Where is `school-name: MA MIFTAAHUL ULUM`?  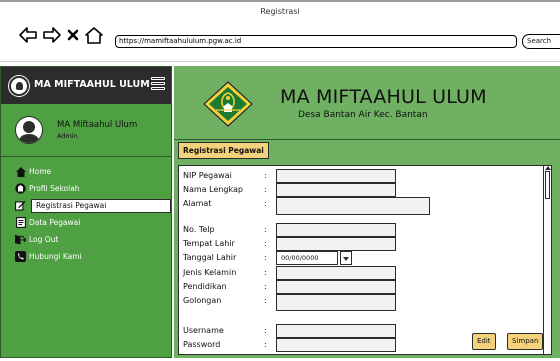 school-name: MA MIFTAAHUL ULUM is located at coordinates (383, 97).